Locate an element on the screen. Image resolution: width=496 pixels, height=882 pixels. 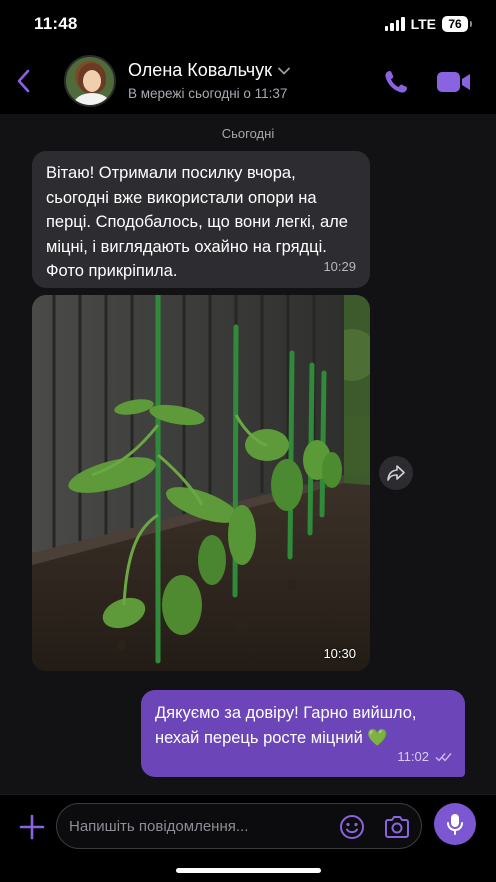
contact-name: Олена Ковальчук is located at coordinates (200, 70).